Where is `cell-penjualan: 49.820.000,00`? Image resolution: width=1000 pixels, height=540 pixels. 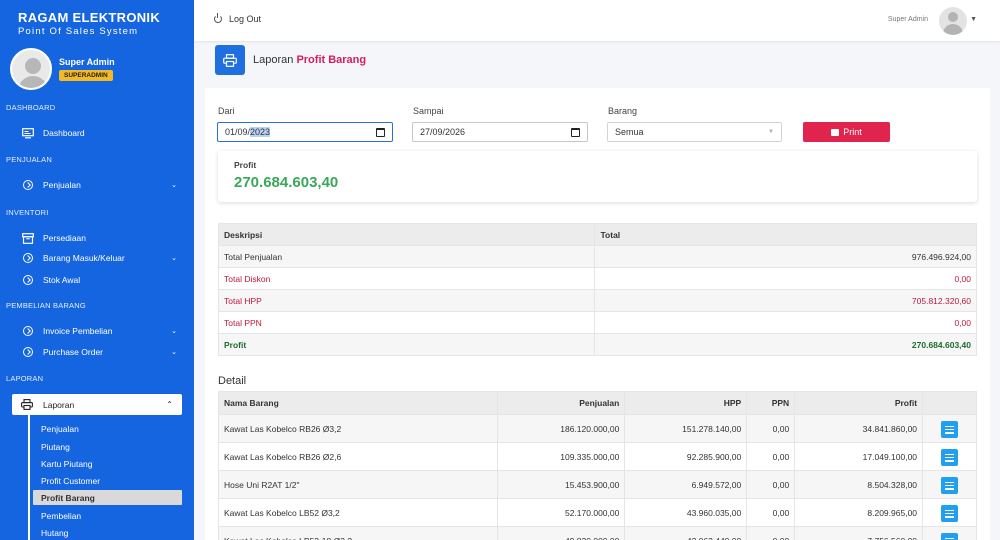 cell-penjualan: 49.820.000,00 is located at coordinates (561, 533).